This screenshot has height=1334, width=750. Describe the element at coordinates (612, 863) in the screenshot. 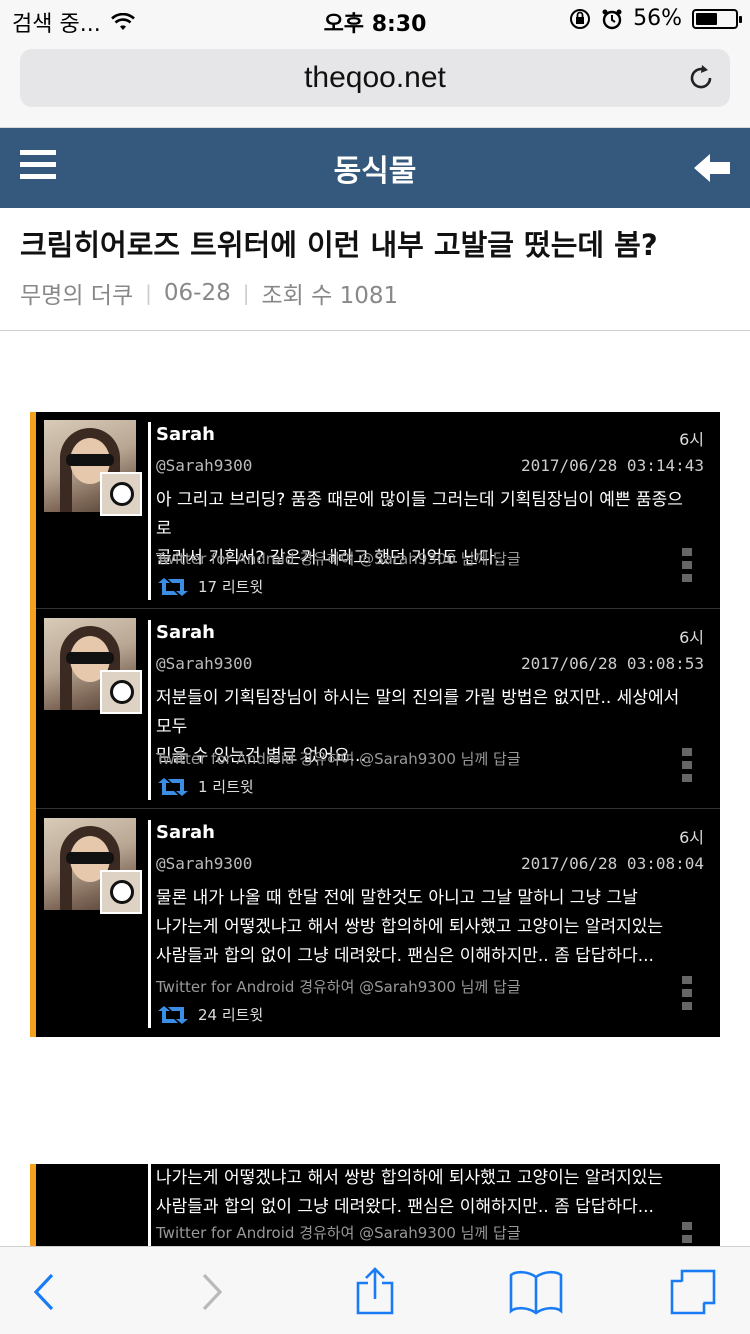

I see `tweet-datetime: 2017/06/28 03:08:04` at that location.